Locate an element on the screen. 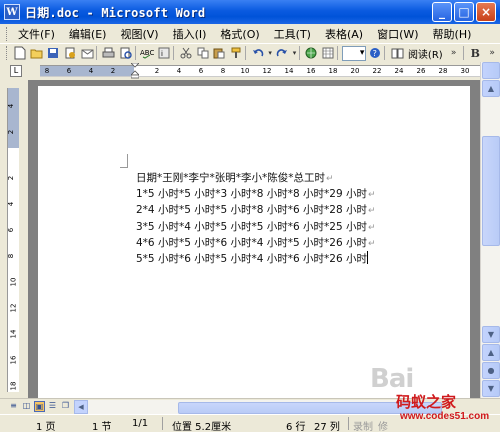 Image resolution: width=500 pixels, height=432 pixels. new-document-icon is located at coordinates (20, 53).